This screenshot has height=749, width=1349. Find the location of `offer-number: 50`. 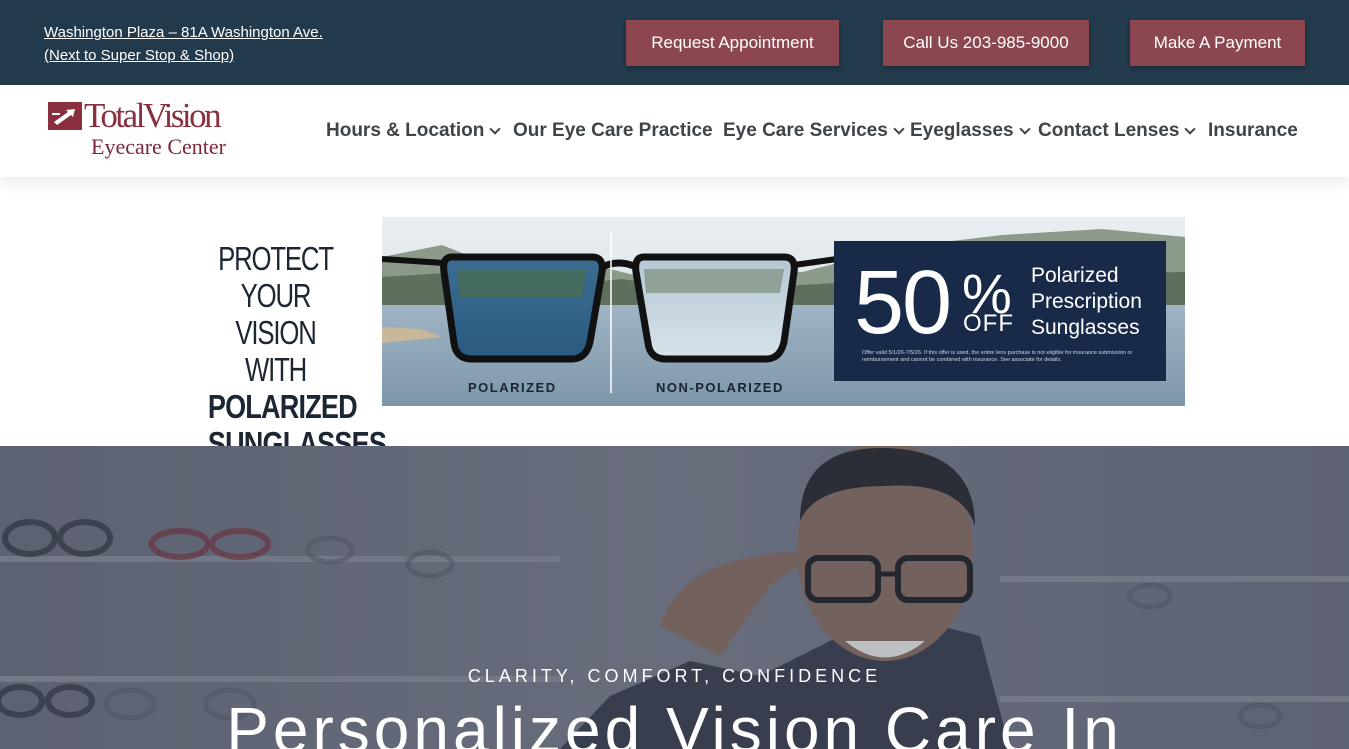

offer-number: 50 is located at coordinates (903, 303).